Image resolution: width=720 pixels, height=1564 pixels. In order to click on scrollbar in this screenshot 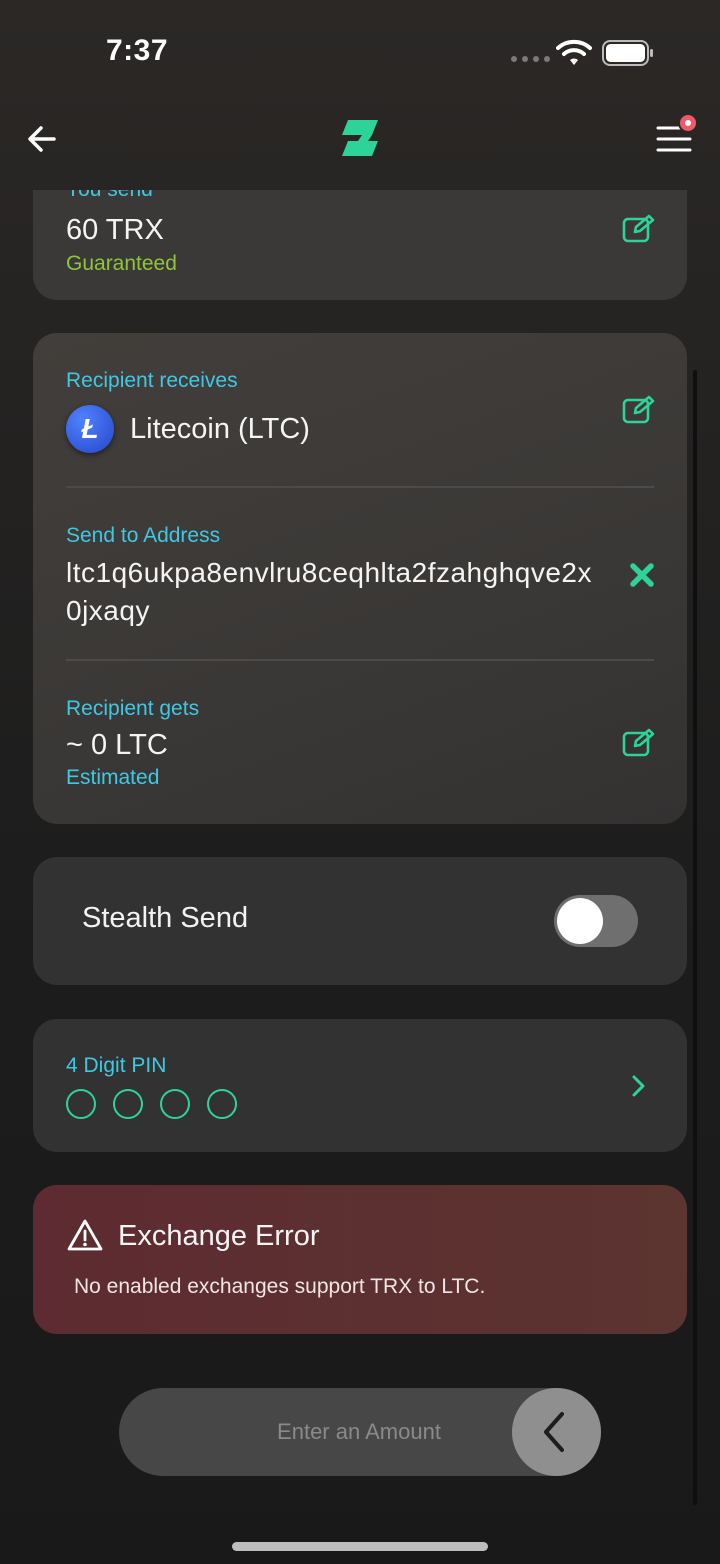, I will do `click(695, 937)`.